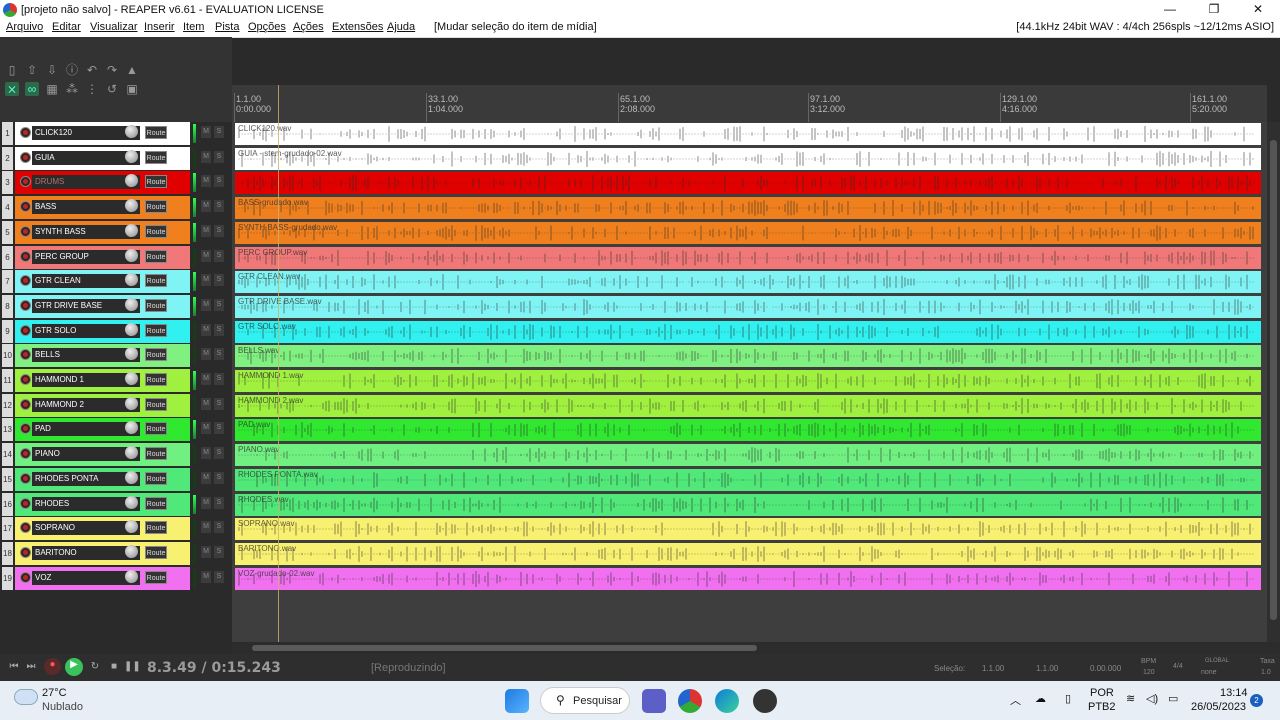 The height and width of the screenshot is (720, 1280). What do you see at coordinates (1173, 698) in the screenshot?
I see `battery-icon: ▭` at bounding box center [1173, 698].